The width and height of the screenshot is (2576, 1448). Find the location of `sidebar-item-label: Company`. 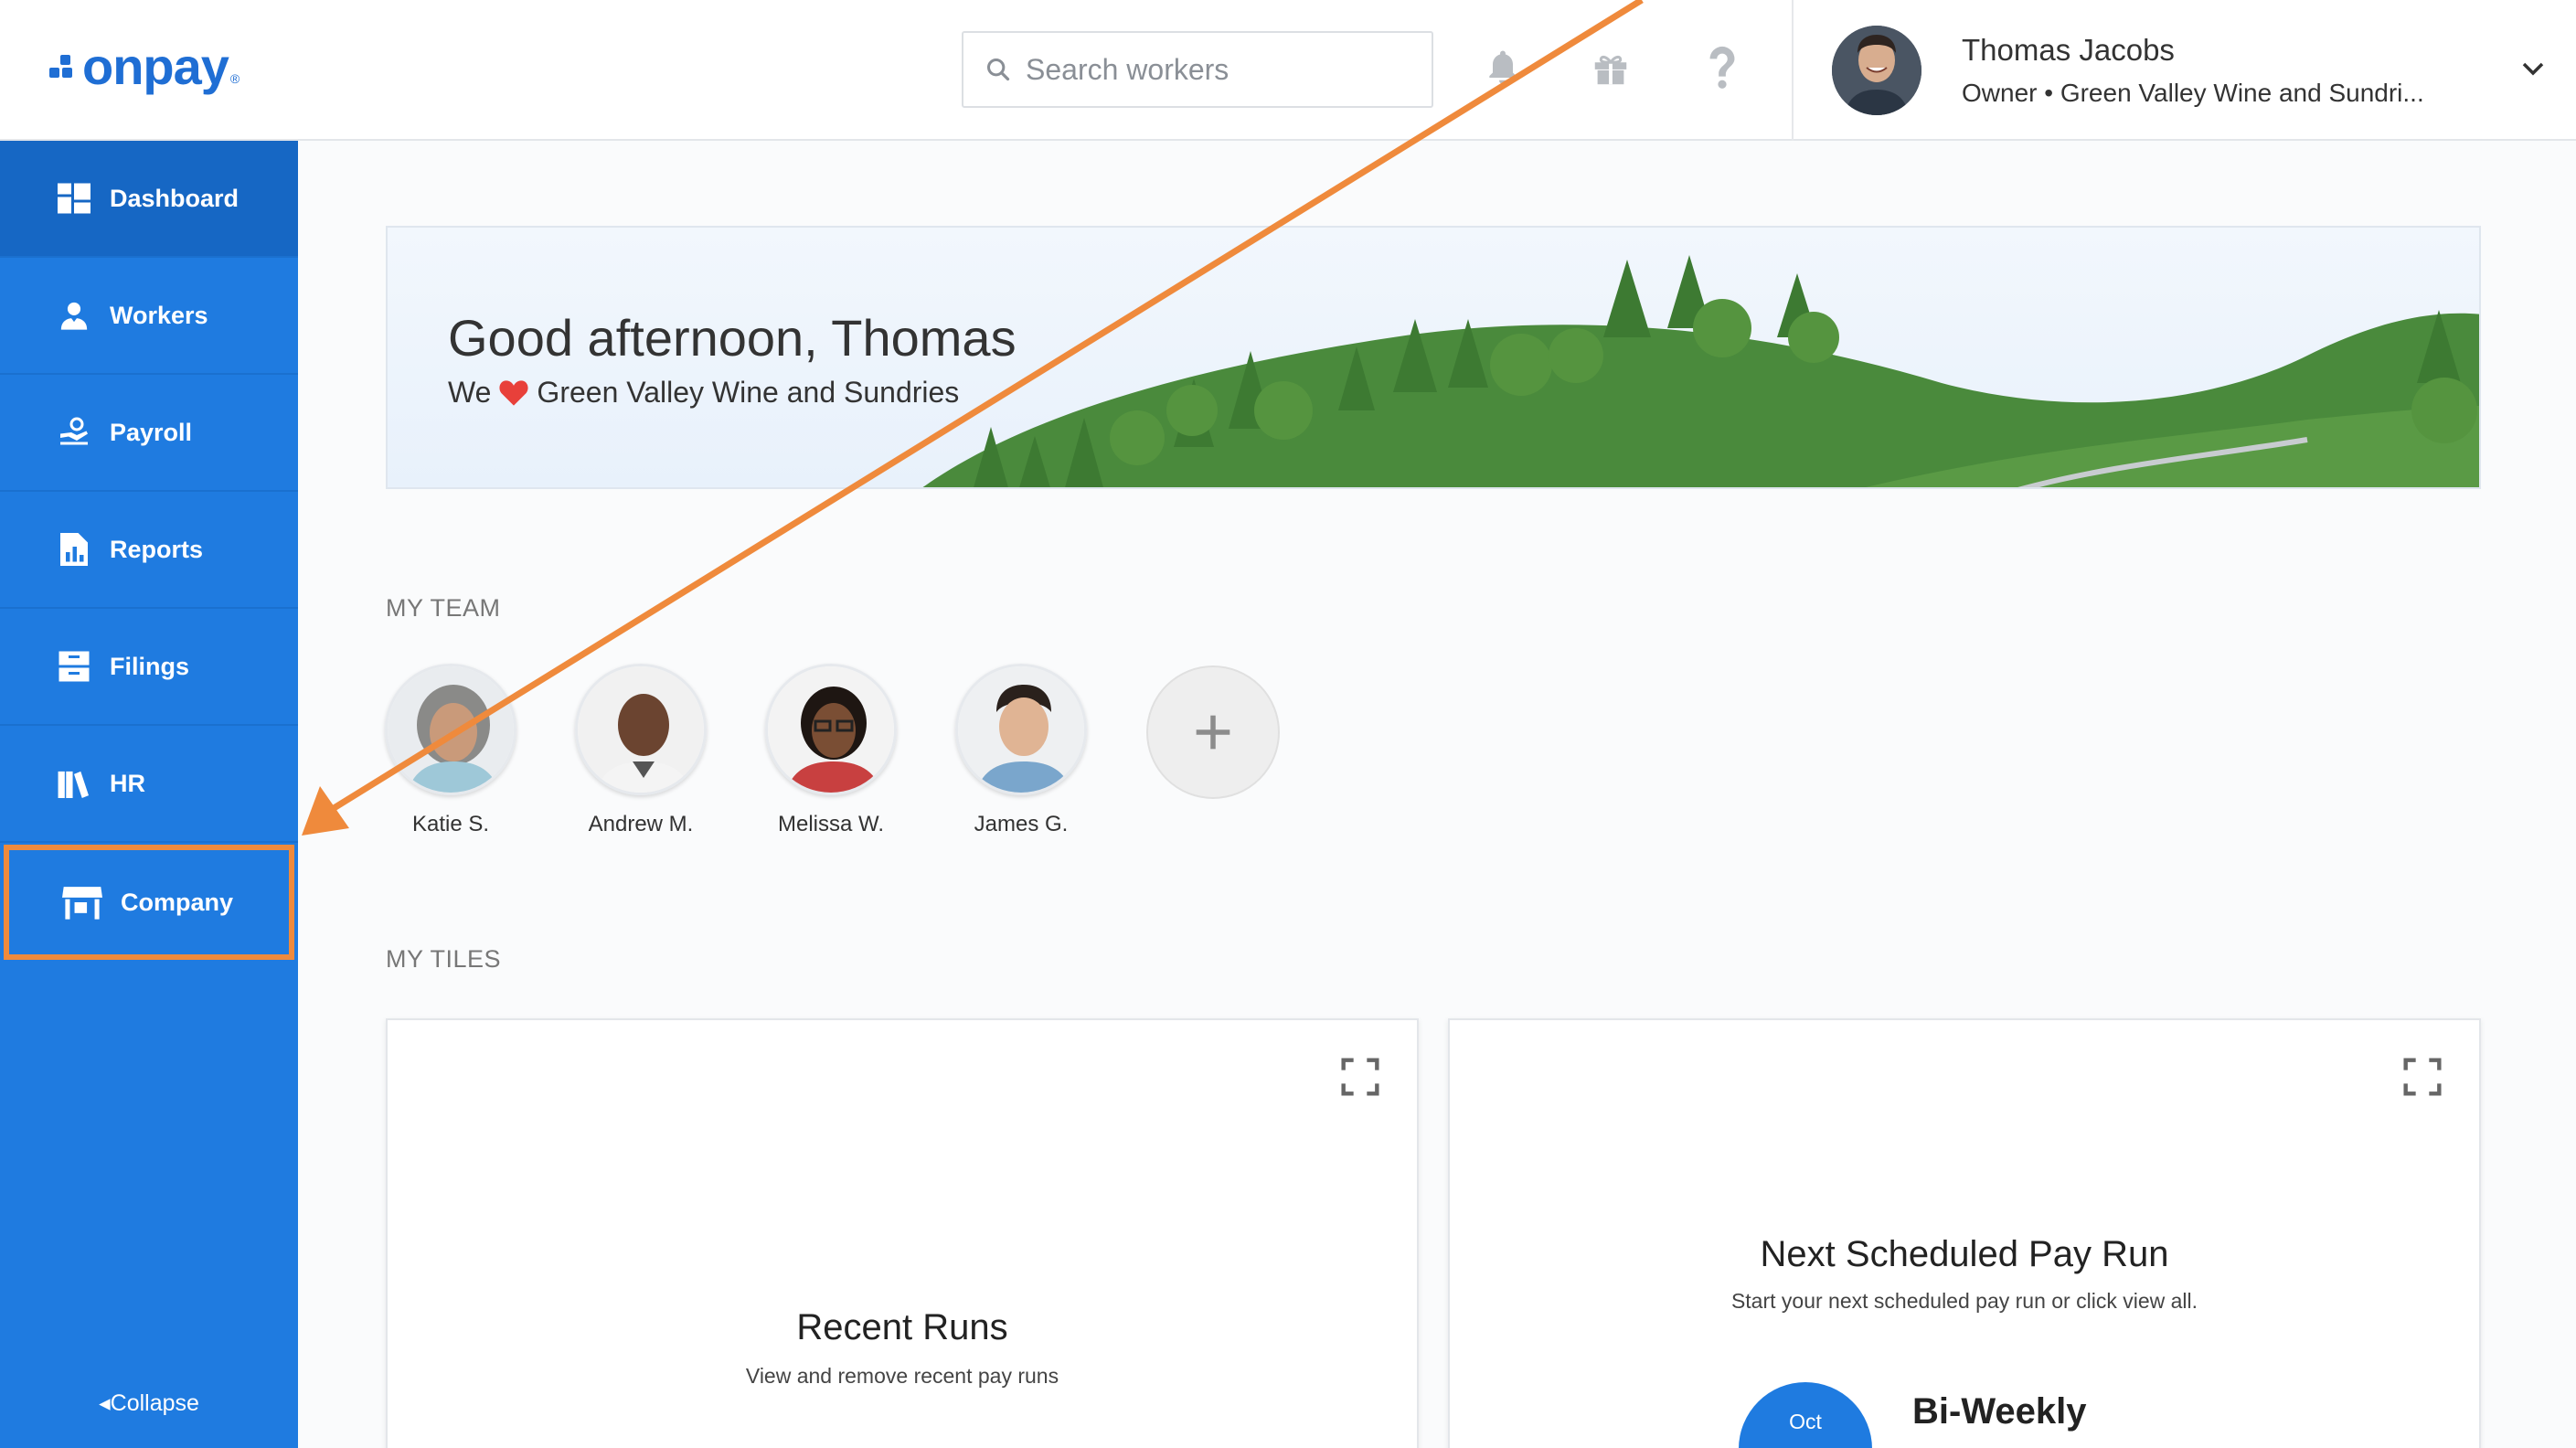

sidebar-item-label: Company is located at coordinates (177, 902).